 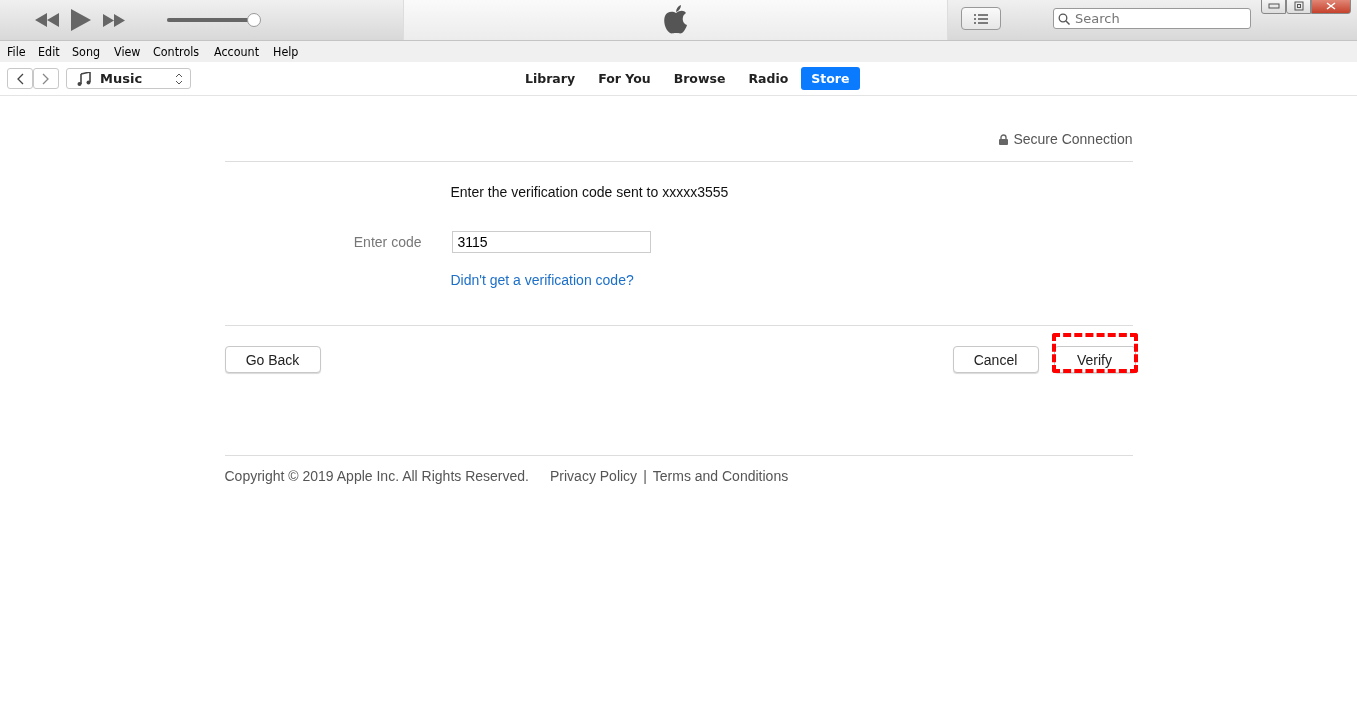 I want to click on nav-tab: Browse, so click(x=699, y=78).